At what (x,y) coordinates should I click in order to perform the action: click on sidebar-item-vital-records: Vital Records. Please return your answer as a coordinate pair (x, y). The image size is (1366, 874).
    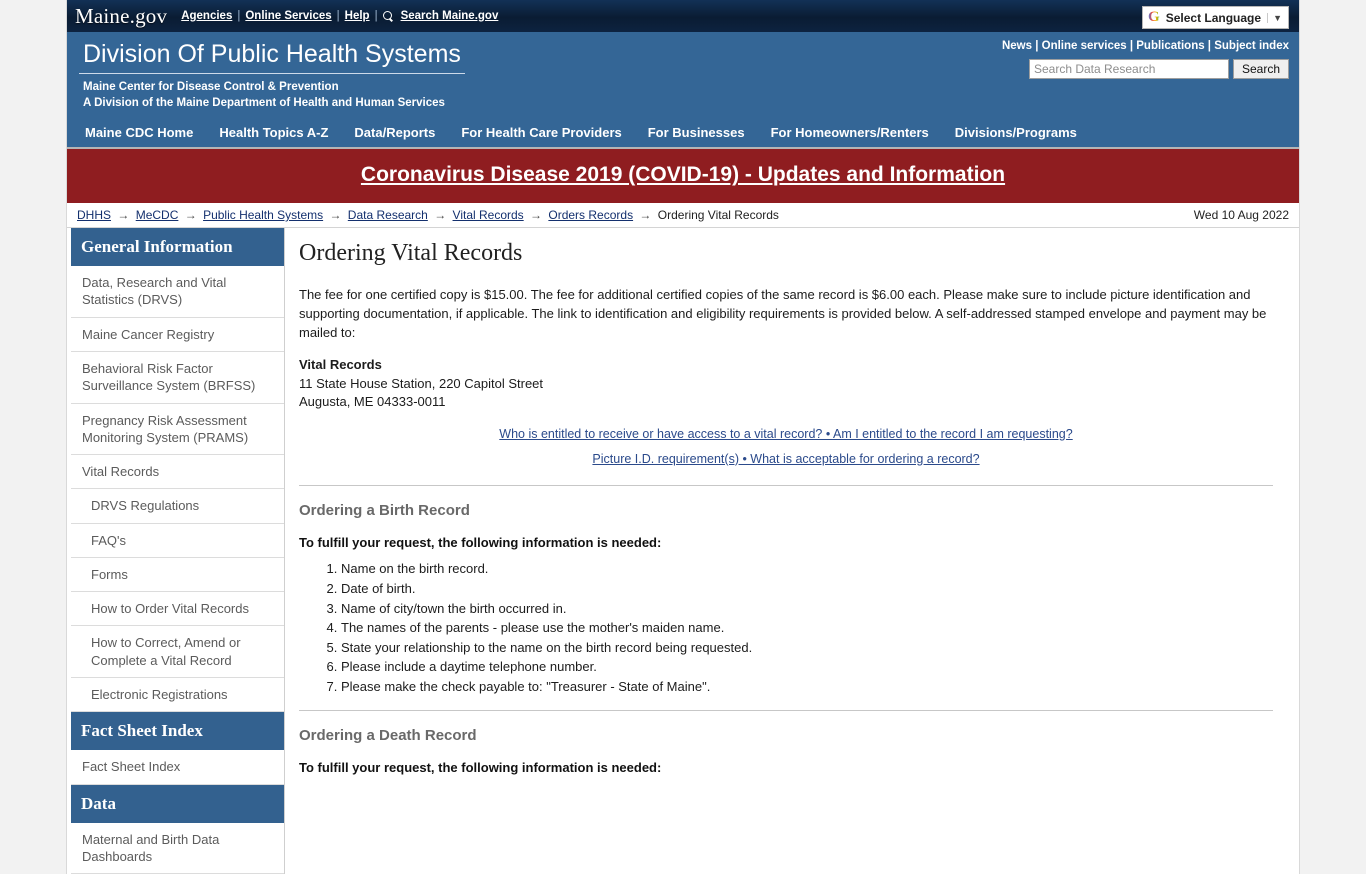
    Looking at the image, I should click on (177, 472).